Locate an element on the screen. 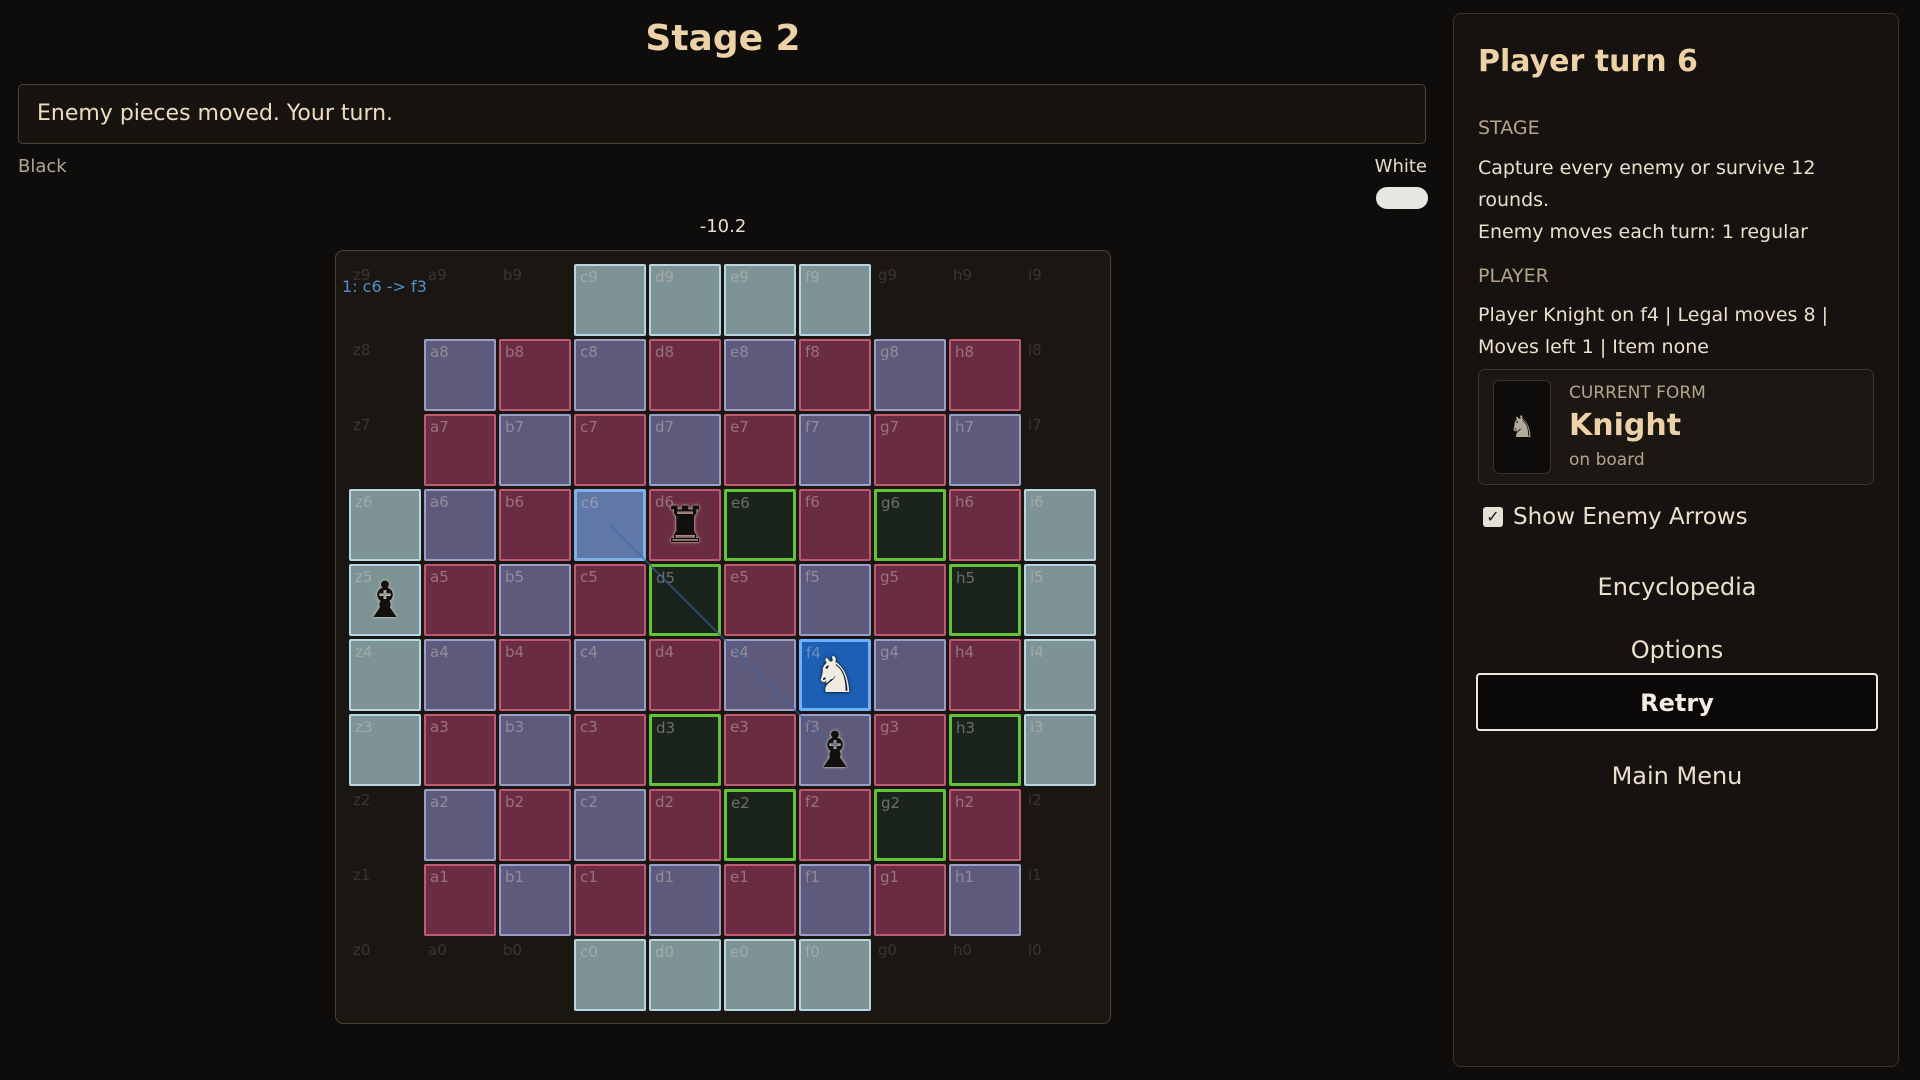  board-square-e1: e1 is located at coordinates (760, 900).